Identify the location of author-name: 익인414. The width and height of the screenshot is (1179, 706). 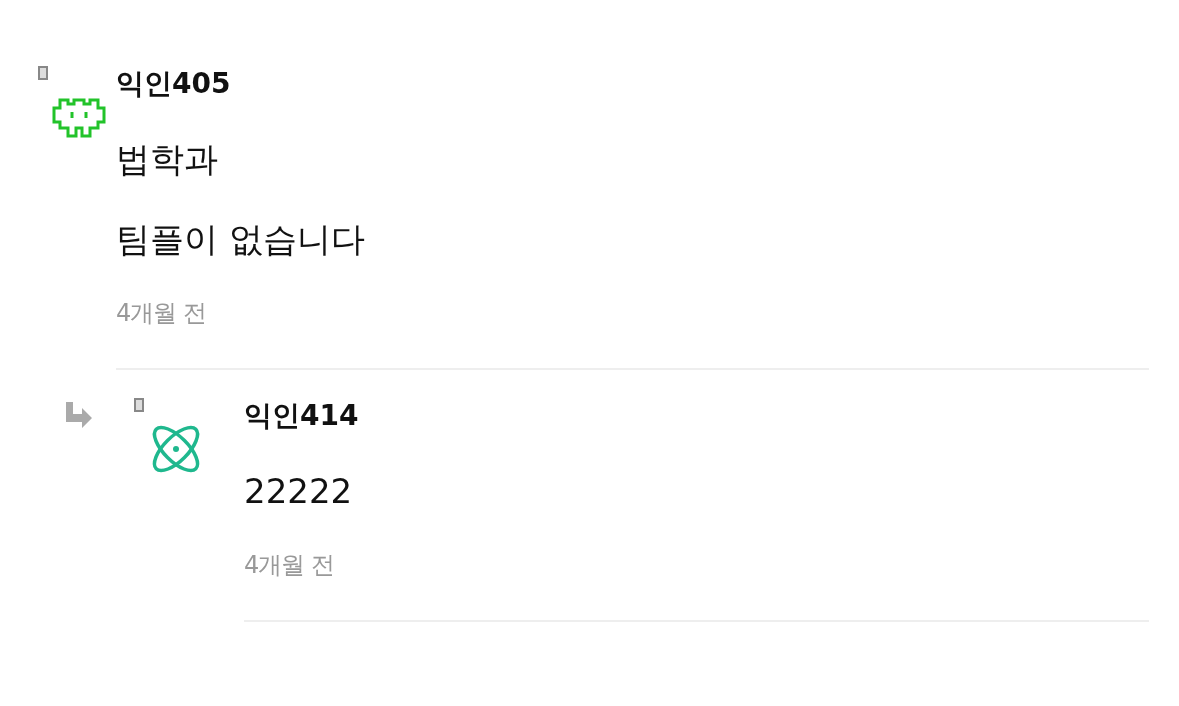
(302, 416).